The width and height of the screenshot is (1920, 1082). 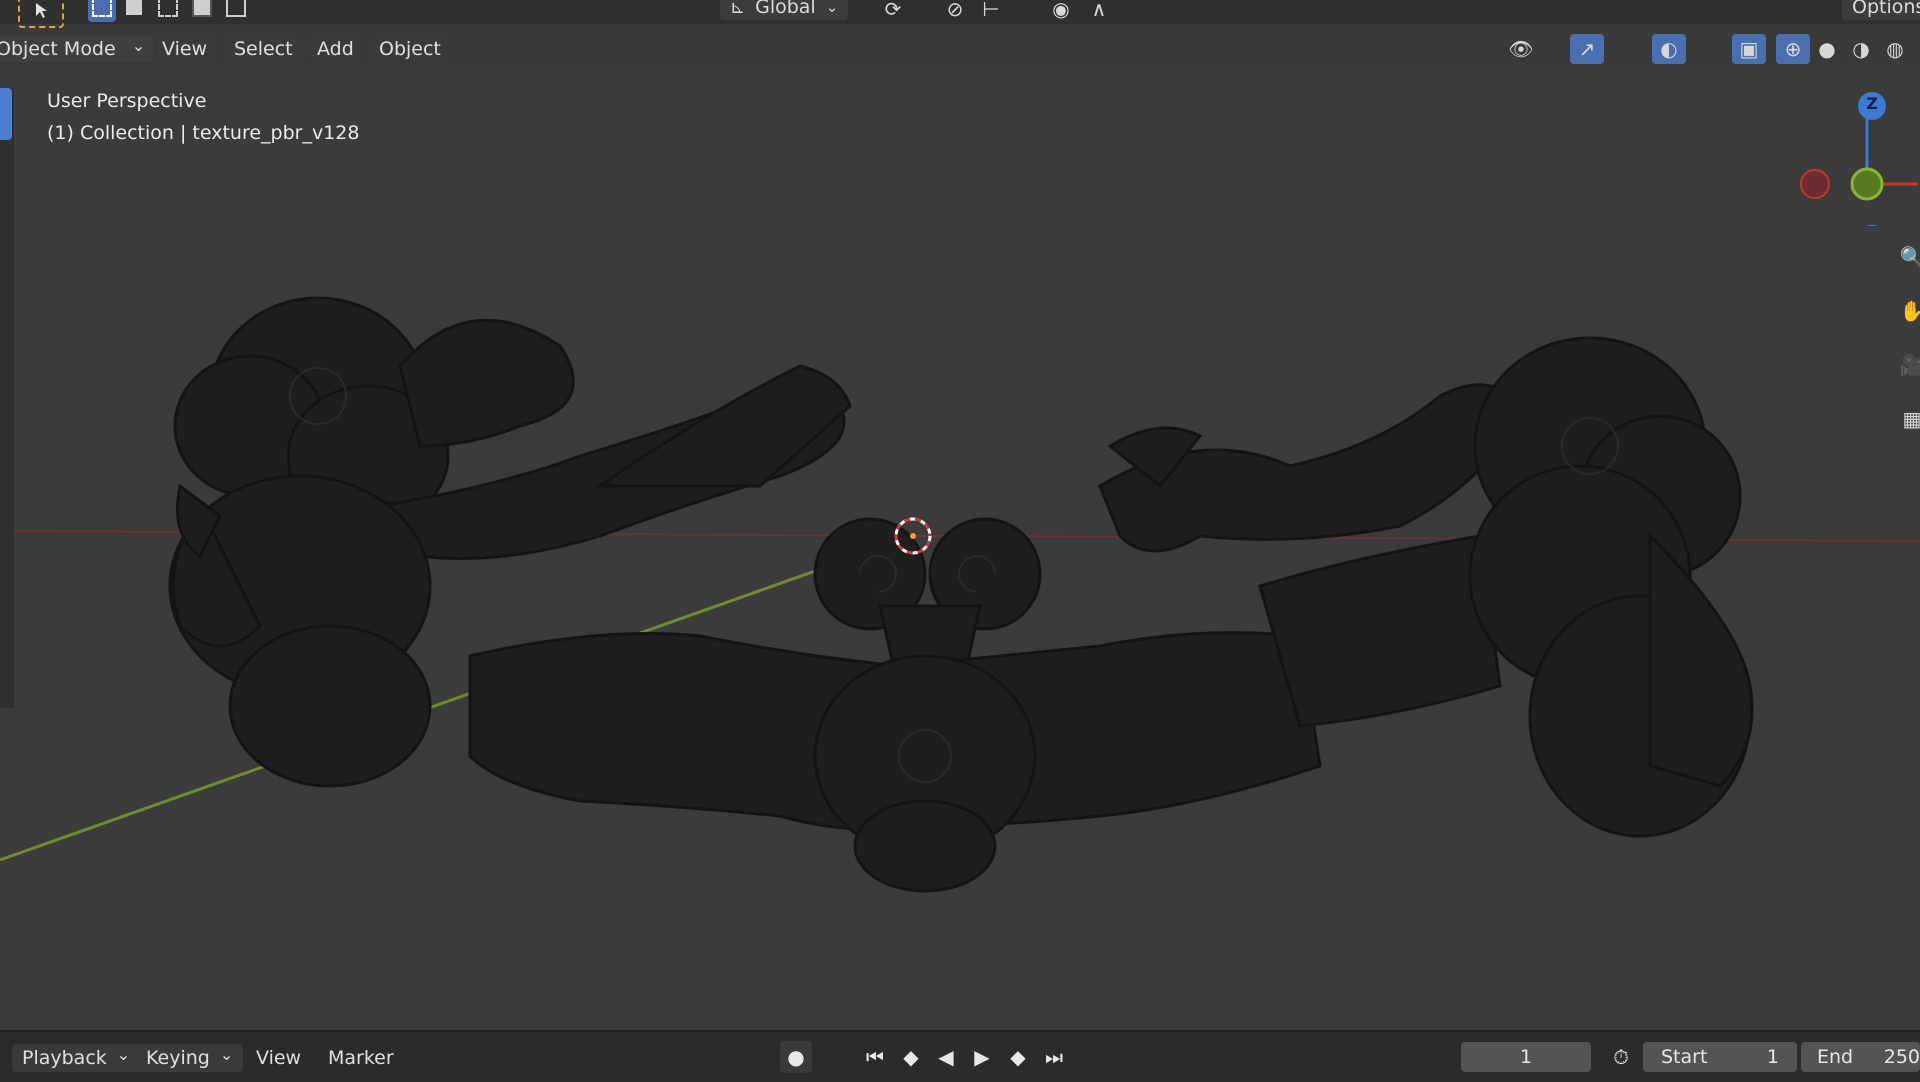 What do you see at coordinates (991, 12) in the screenshot?
I see `snap-target-icon: ⊢` at bounding box center [991, 12].